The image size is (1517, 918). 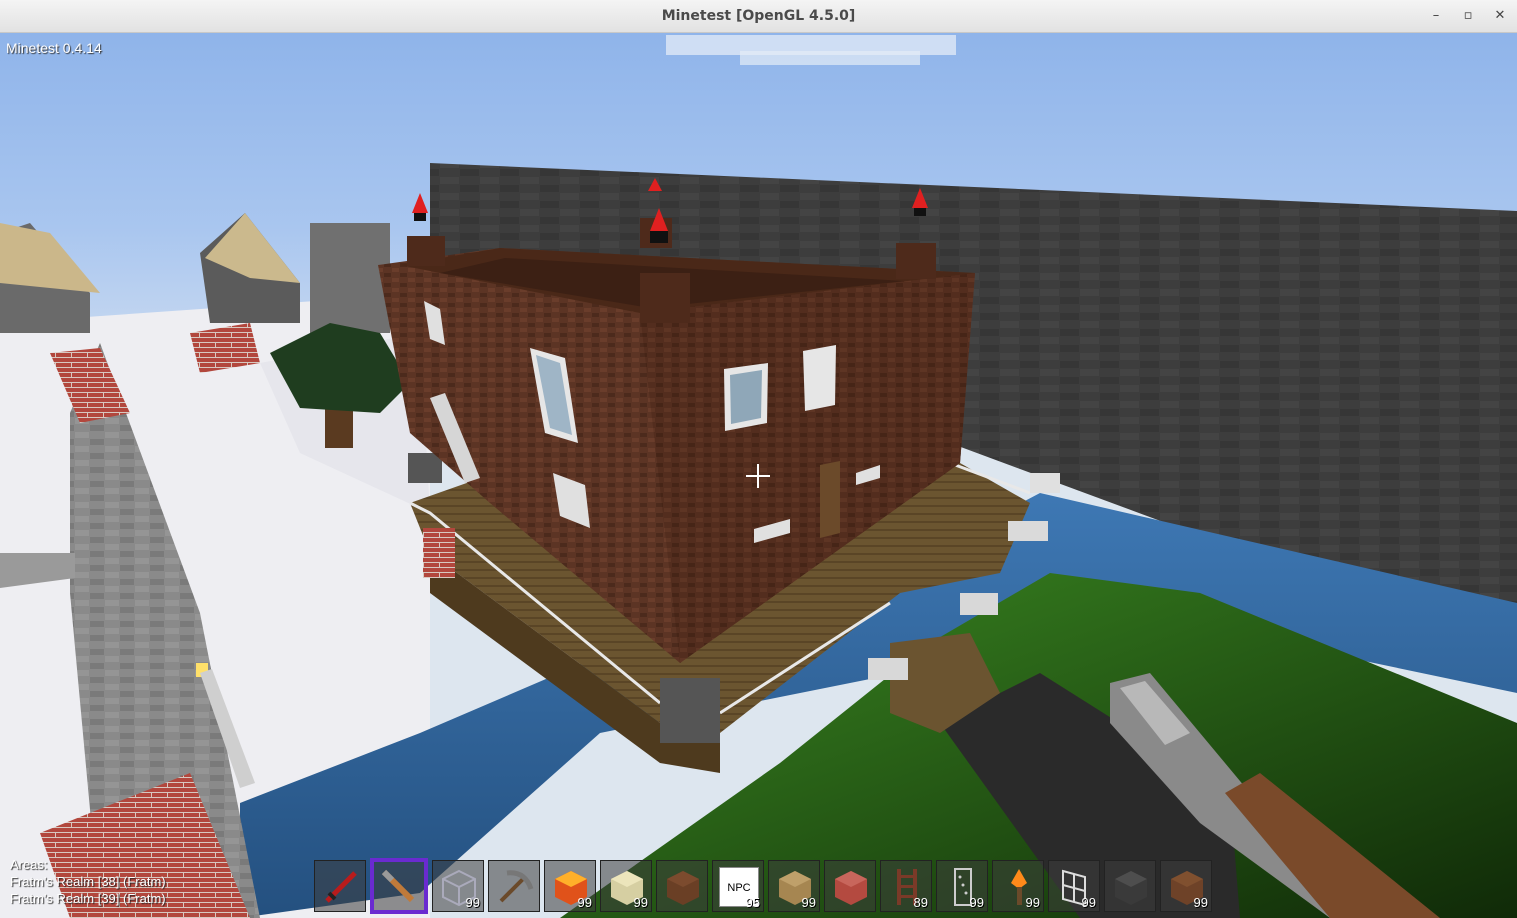 What do you see at coordinates (88, 898) in the screenshot?
I see `area-entry: Fratm's Realm [39] (Fratm)` at bounding box center [88, 898].